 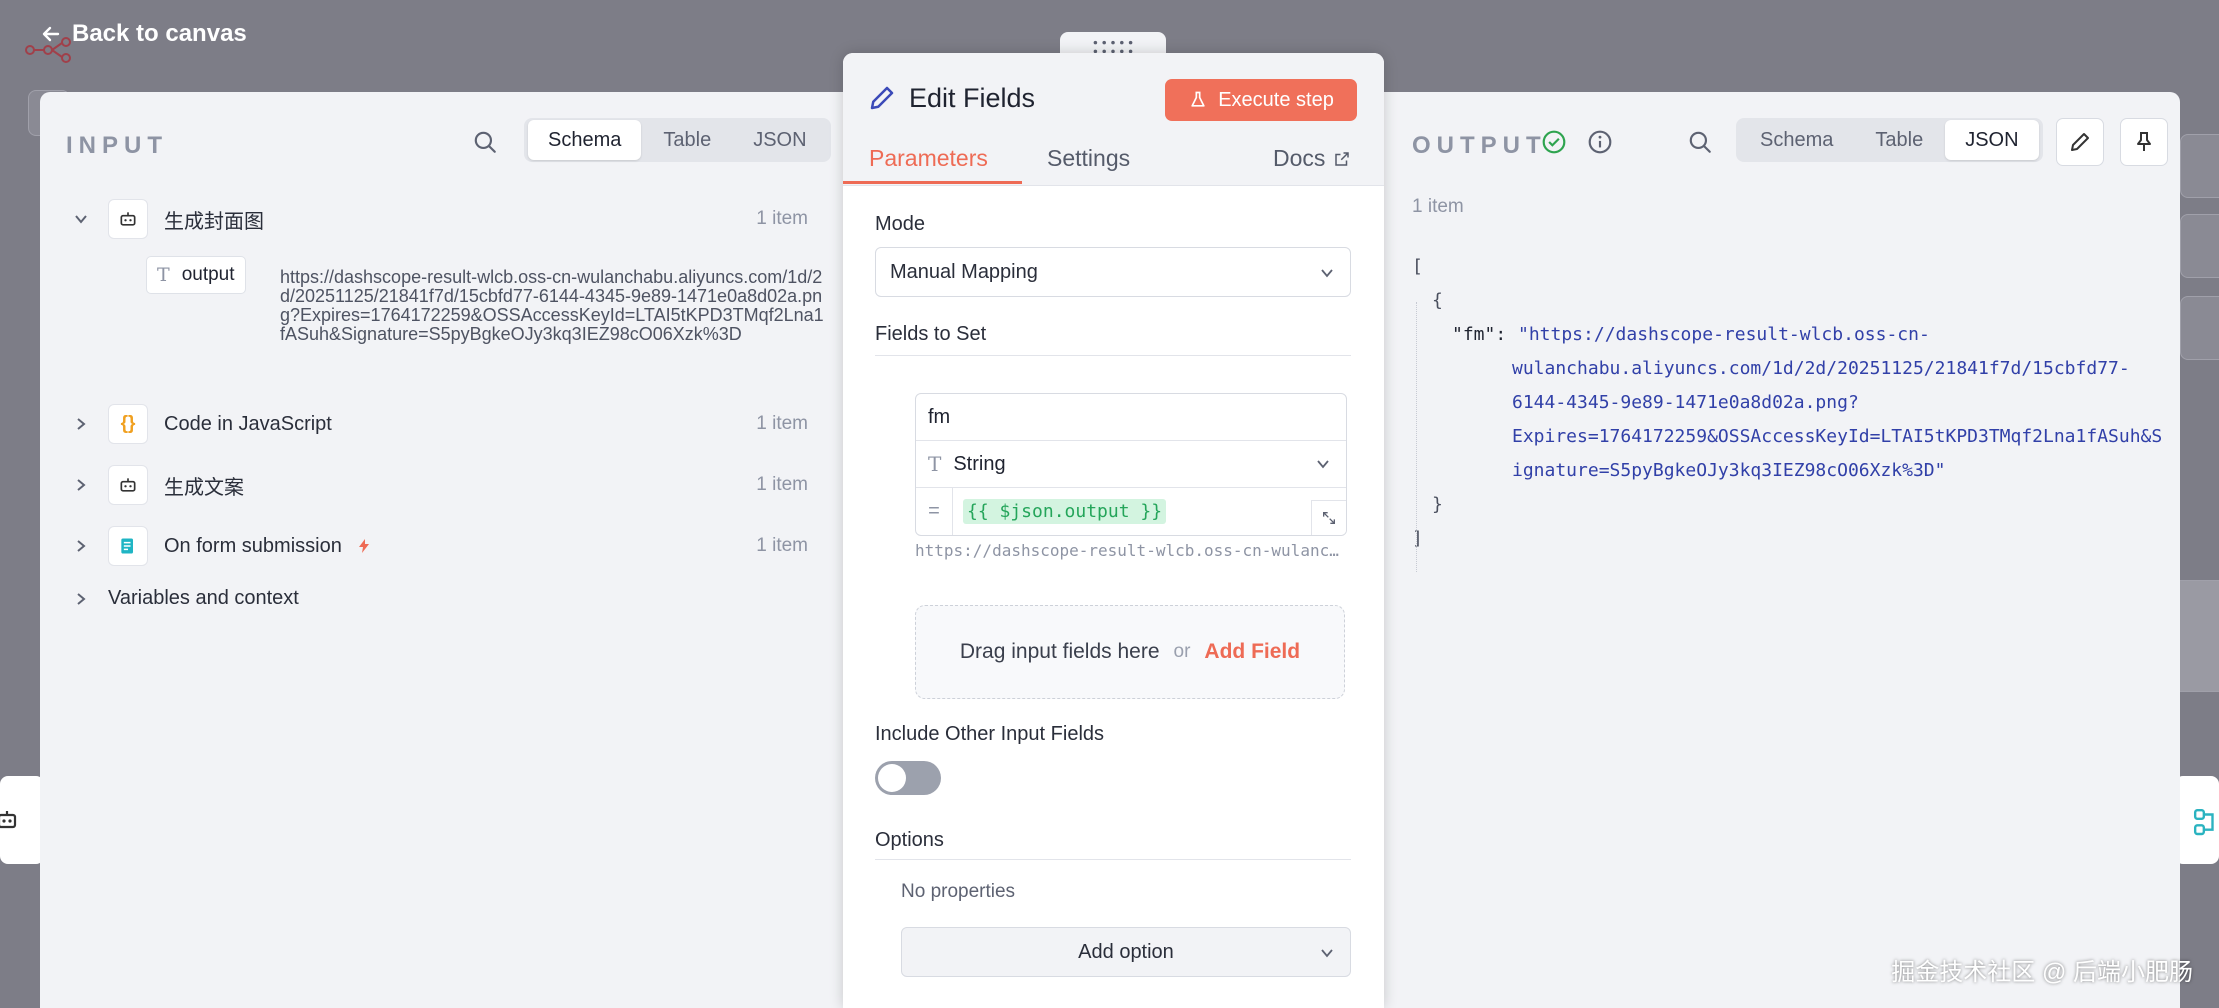 I want to click on mode-value: Manual Mapping, so click(x=964, y=271).